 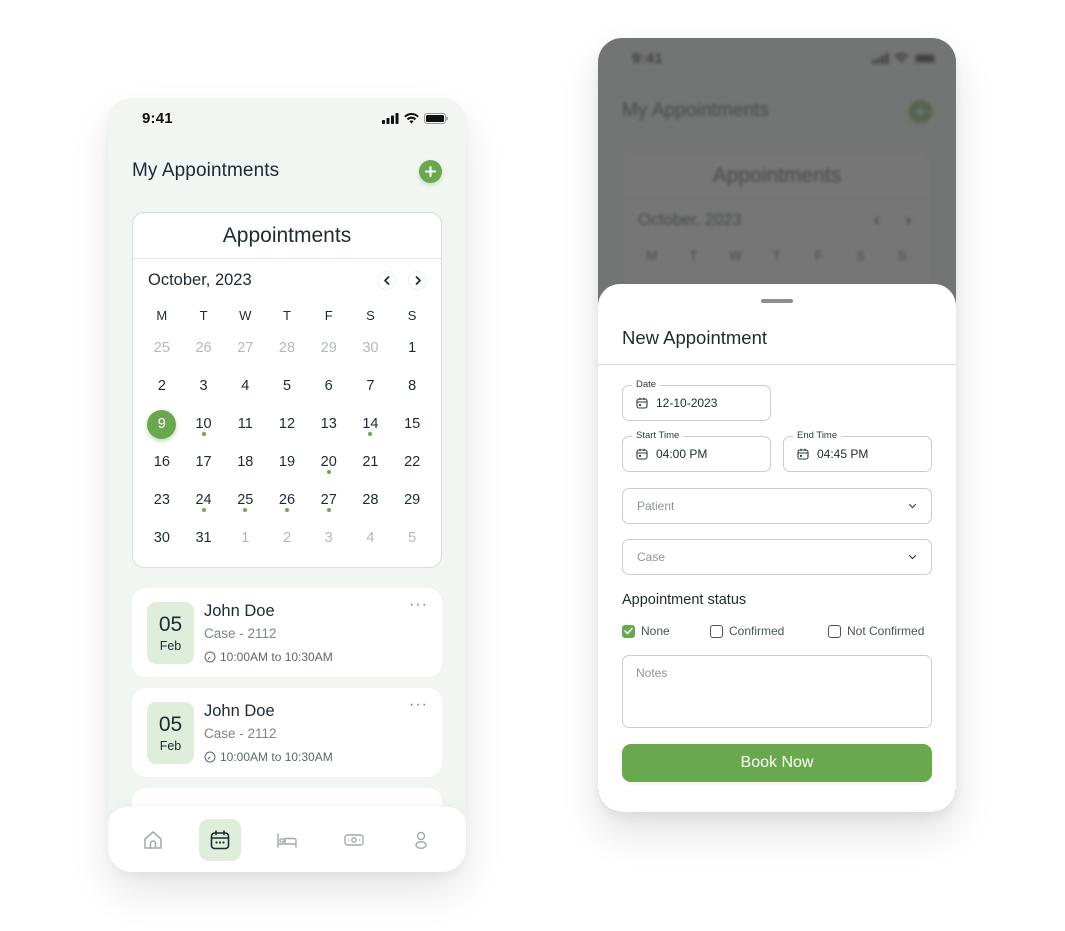 What do you see at coordinates (696, 451) in the screenshot?
I see `start-time-field: Start Time 04:00 PM` at bounding box center [696, 451].